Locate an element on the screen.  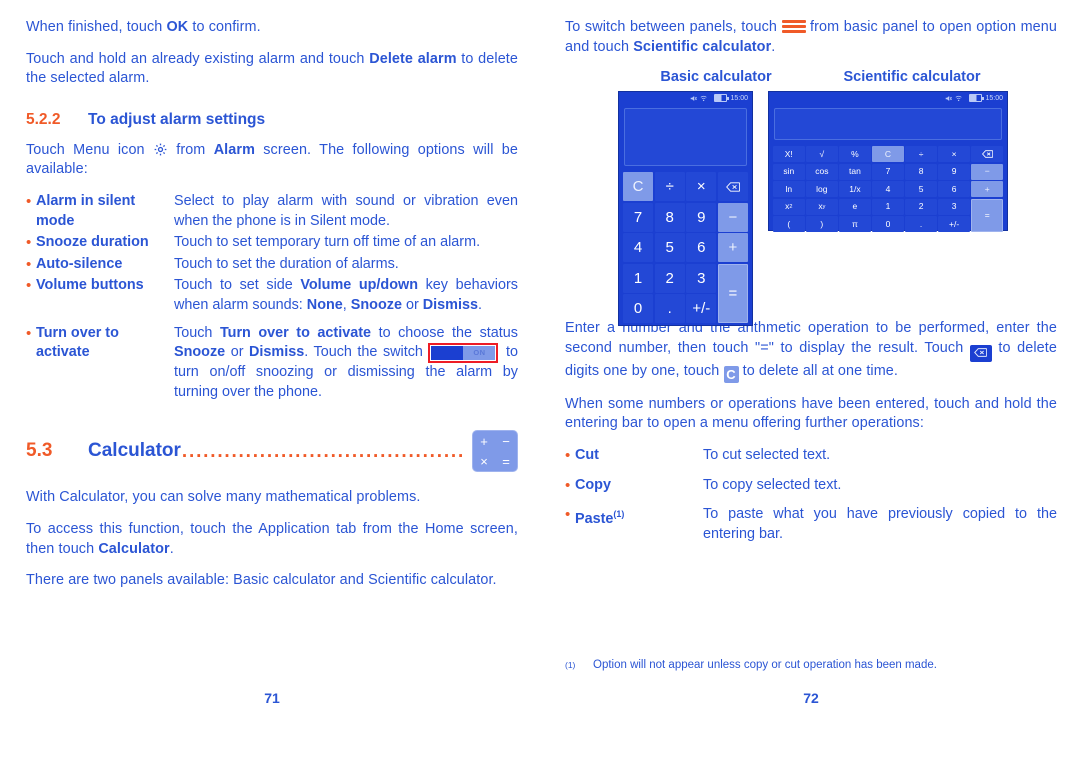
key-square: x2 is located at coordinates (789, 206).